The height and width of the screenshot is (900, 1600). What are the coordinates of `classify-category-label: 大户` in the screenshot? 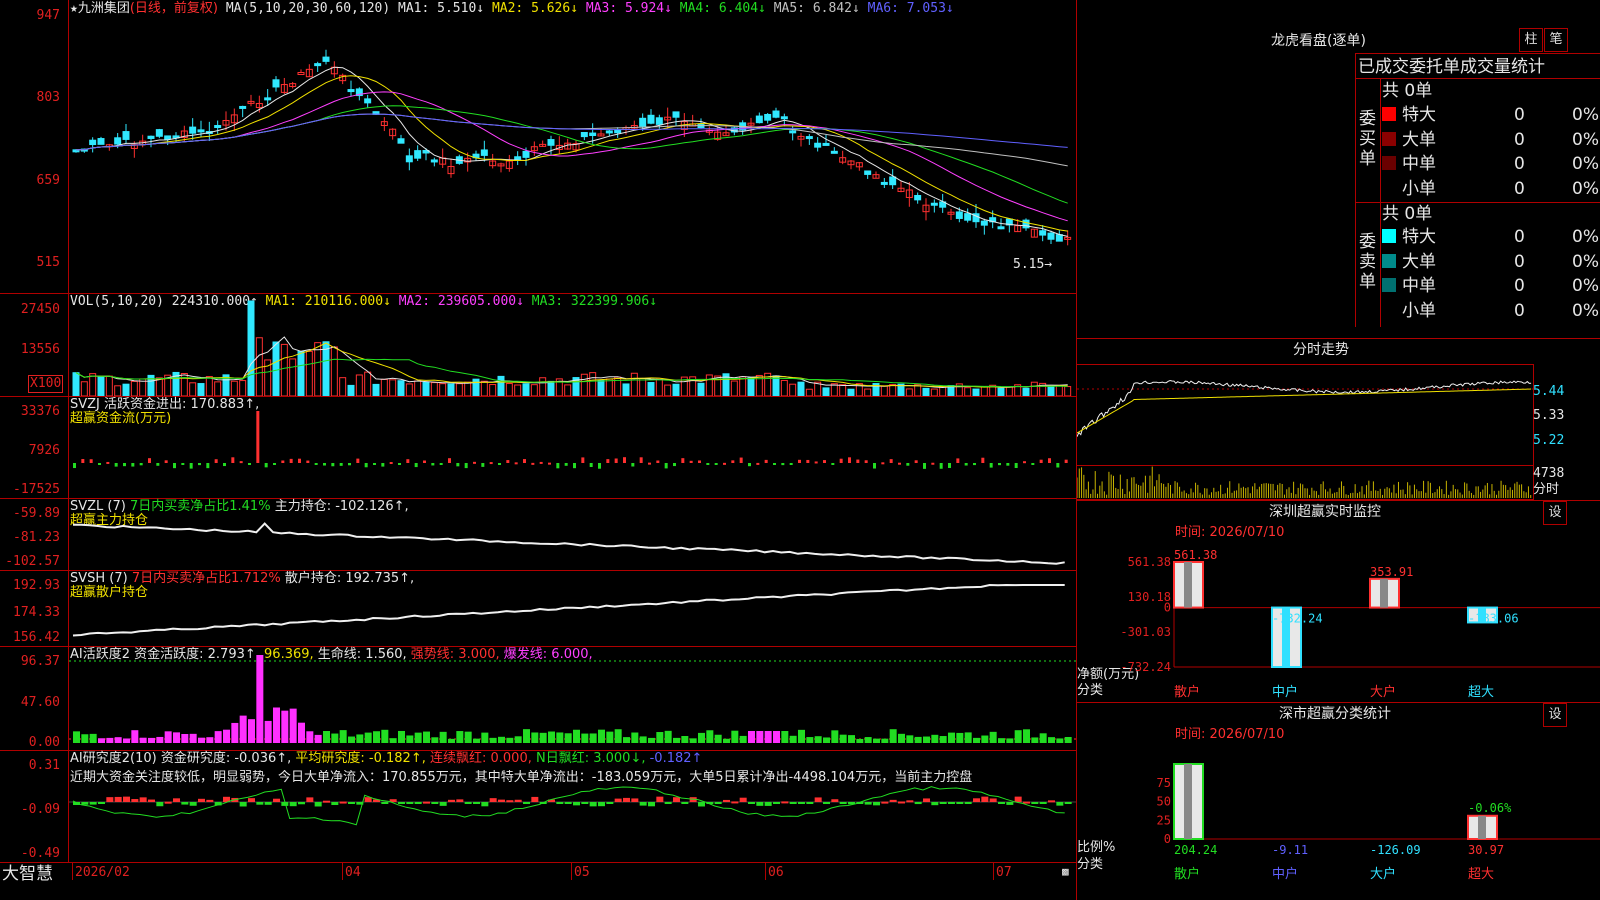 It's located at (1383, 874).